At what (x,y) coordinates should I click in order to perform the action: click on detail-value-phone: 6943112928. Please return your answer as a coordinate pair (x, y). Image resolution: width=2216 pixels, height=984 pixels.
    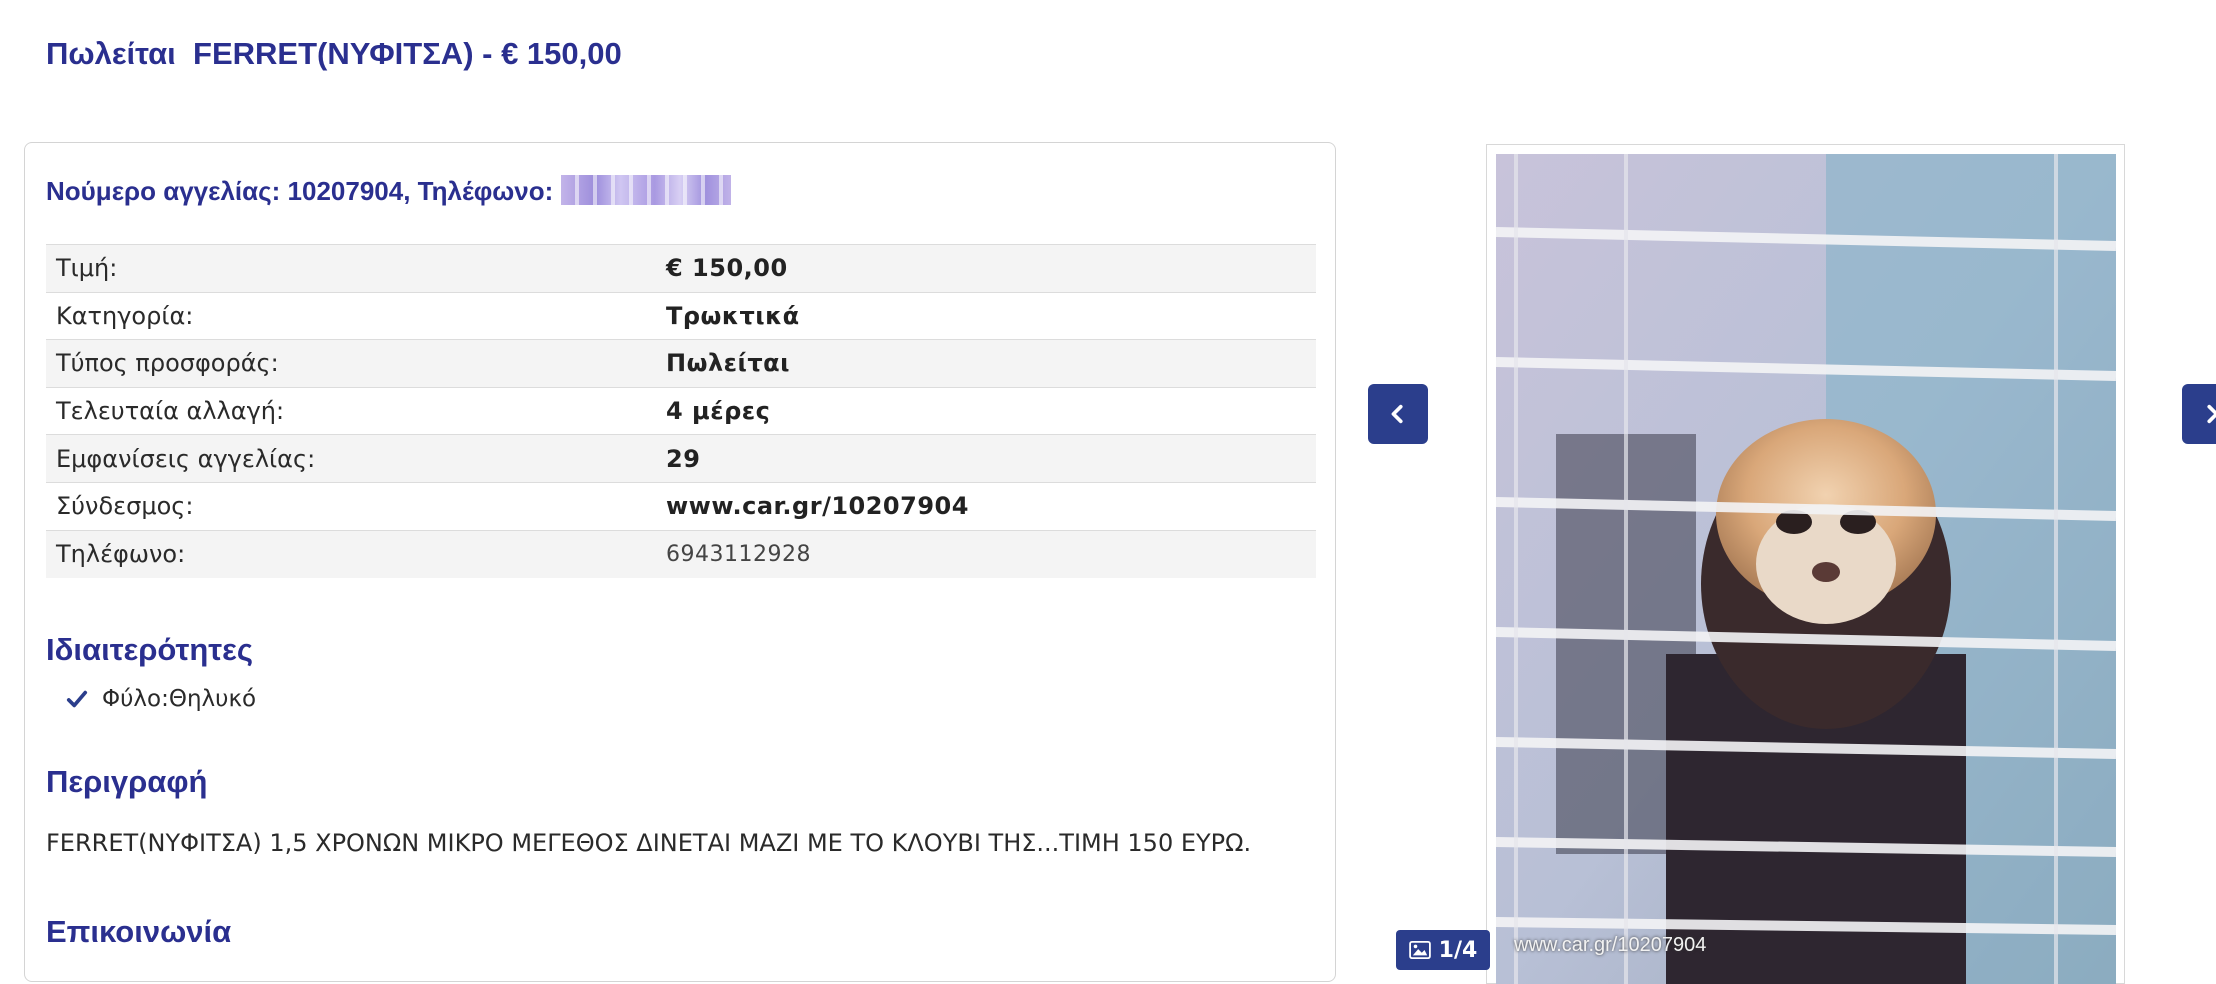
    Looking at the image, I should click on (986, 553).